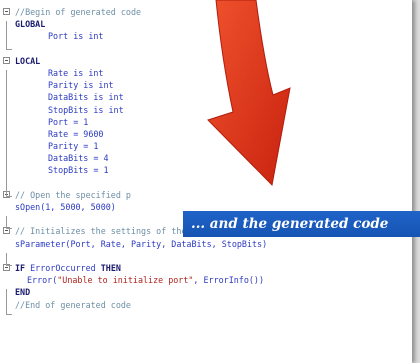  What do you see at coordinates (63, 267) in the screenshot?
I see `variable-text: ErrorOccurred` at bounding box center [63, 267].